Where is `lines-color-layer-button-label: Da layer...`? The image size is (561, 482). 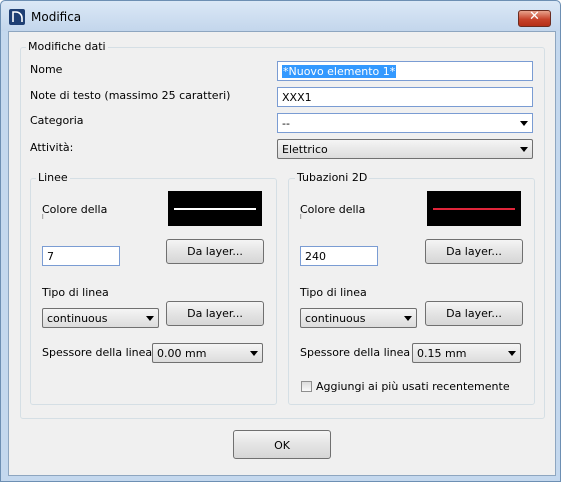
lines-color-layer-button-label: Da layer... is located at coordinates (215, 251).